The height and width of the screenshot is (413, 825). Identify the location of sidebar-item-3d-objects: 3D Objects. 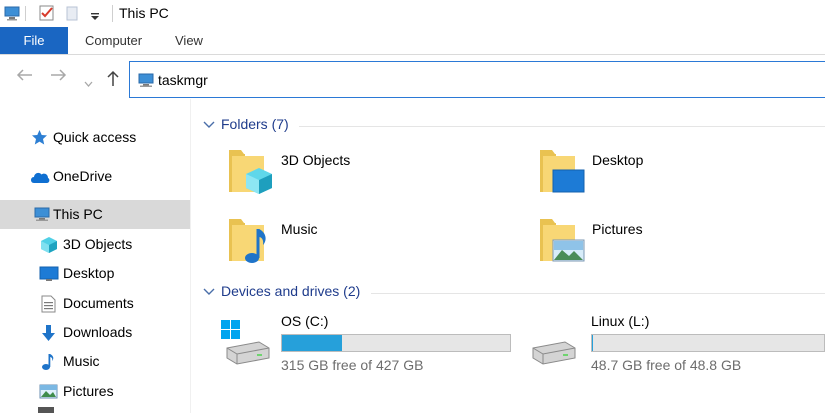
(95, 244).